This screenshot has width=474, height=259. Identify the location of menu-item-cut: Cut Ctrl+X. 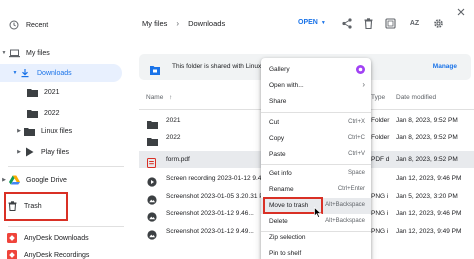
(316, 123).